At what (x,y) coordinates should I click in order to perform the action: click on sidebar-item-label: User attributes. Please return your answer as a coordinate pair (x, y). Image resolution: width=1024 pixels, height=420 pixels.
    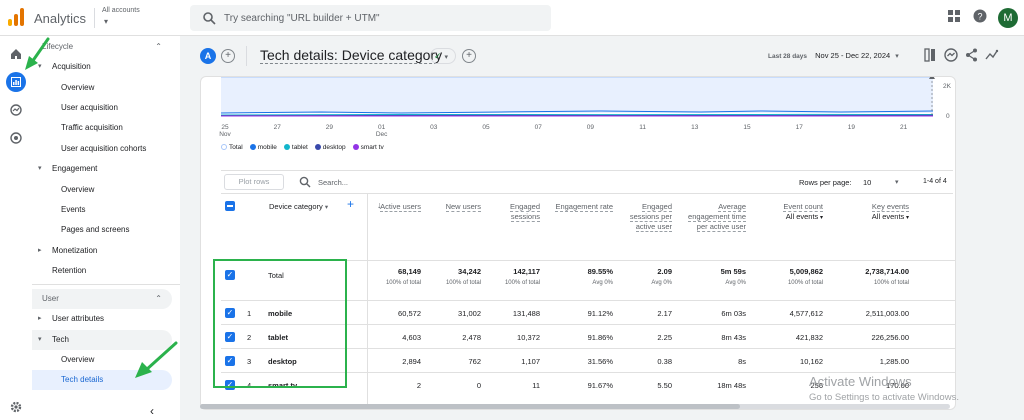
    Looking at the image, I should click on (78, 318).